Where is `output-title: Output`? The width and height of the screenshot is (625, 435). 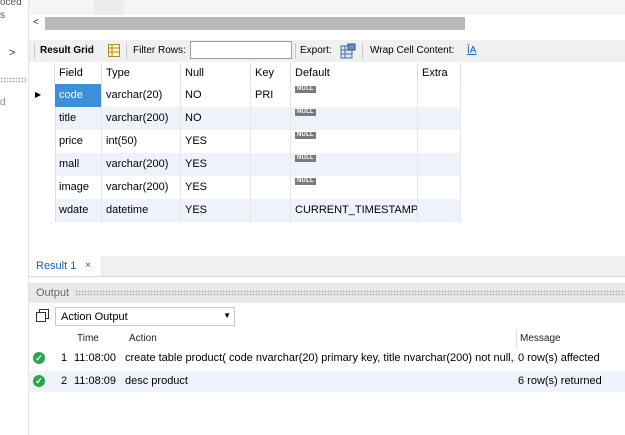
output-title: Output is located at coordinates (53, 293).